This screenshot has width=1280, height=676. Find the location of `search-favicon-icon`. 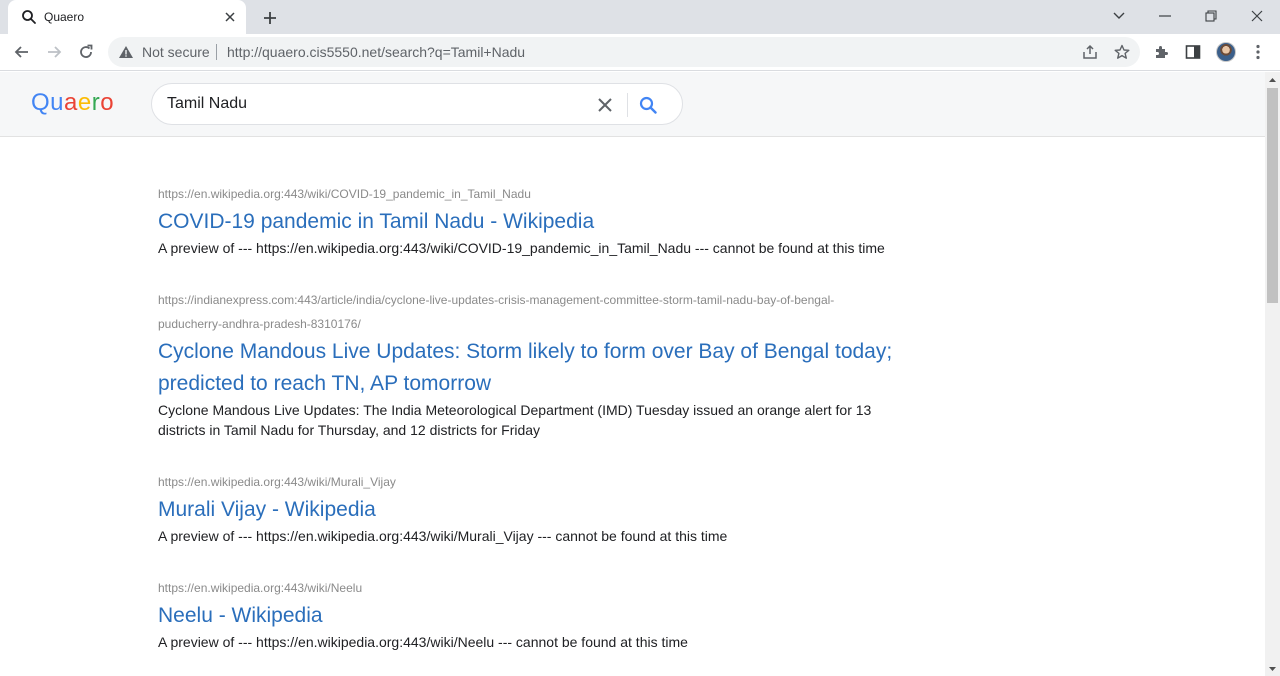

search-favicon-icon is located at coordinates (29, 17).